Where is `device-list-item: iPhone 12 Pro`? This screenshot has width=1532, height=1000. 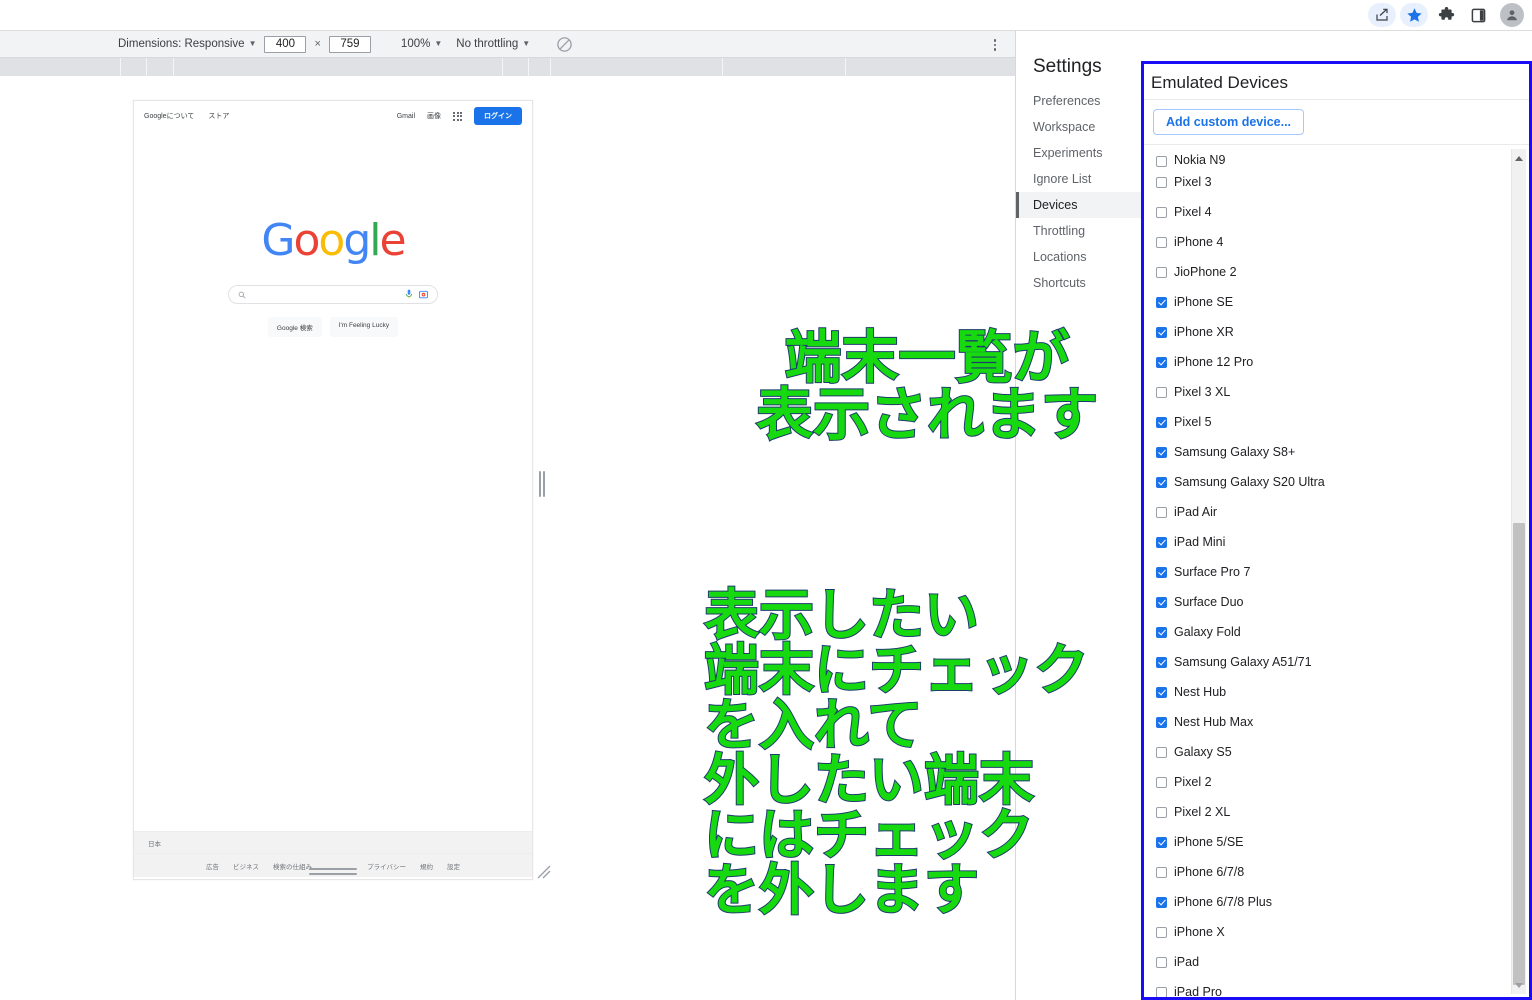
device-list-item: iPhone 12 Pro is located at coordinates (1336, 362).